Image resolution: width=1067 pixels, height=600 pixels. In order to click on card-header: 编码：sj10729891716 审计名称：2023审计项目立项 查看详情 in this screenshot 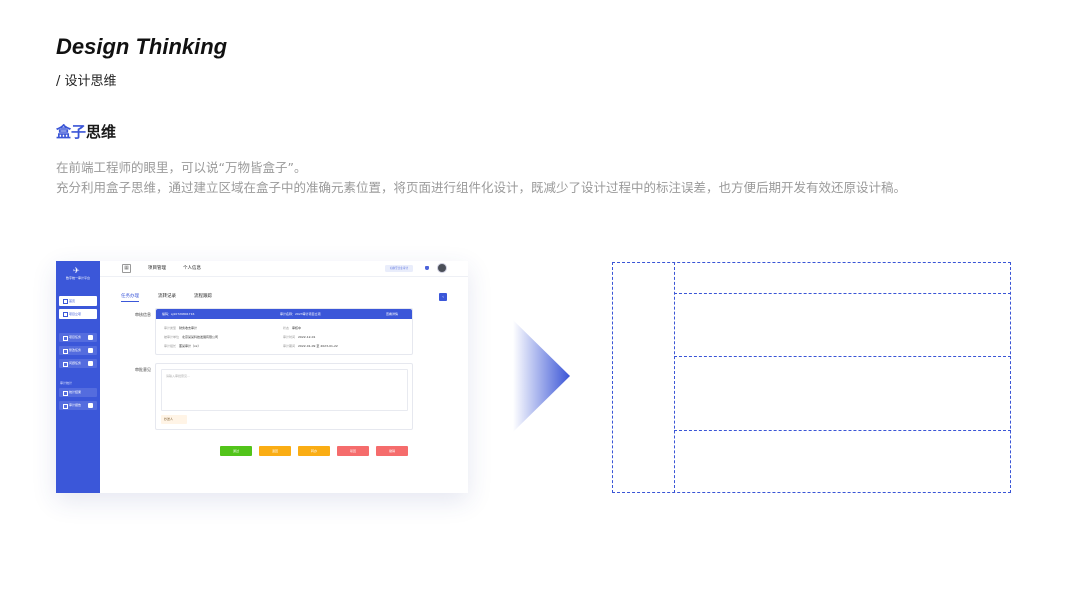, I will do `click(284, 314)`.